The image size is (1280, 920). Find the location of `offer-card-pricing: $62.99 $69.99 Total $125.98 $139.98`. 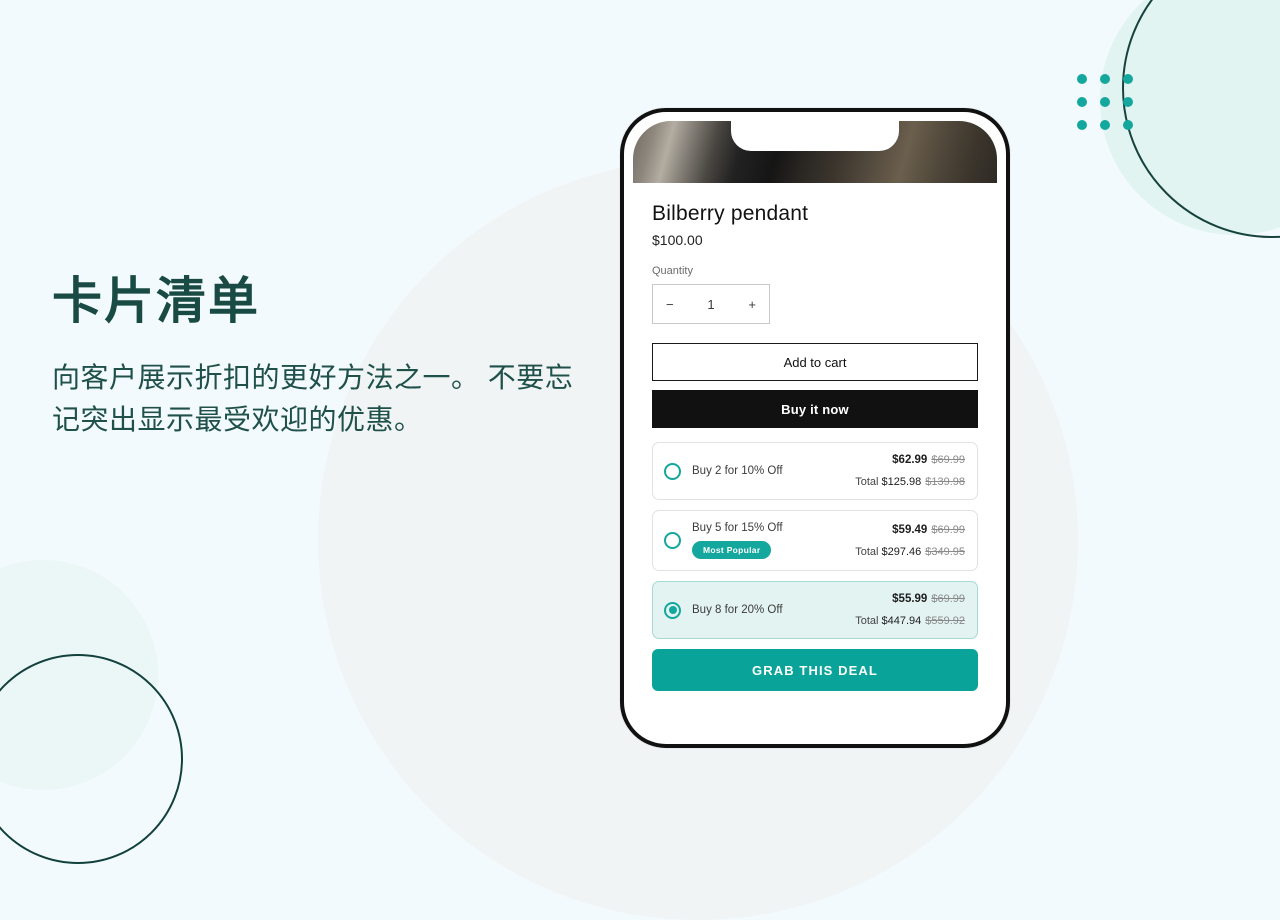

offer-card-pricing: $62.99 $69.99 Total $125.98 $139.98 is located at coordinates (910, 471).